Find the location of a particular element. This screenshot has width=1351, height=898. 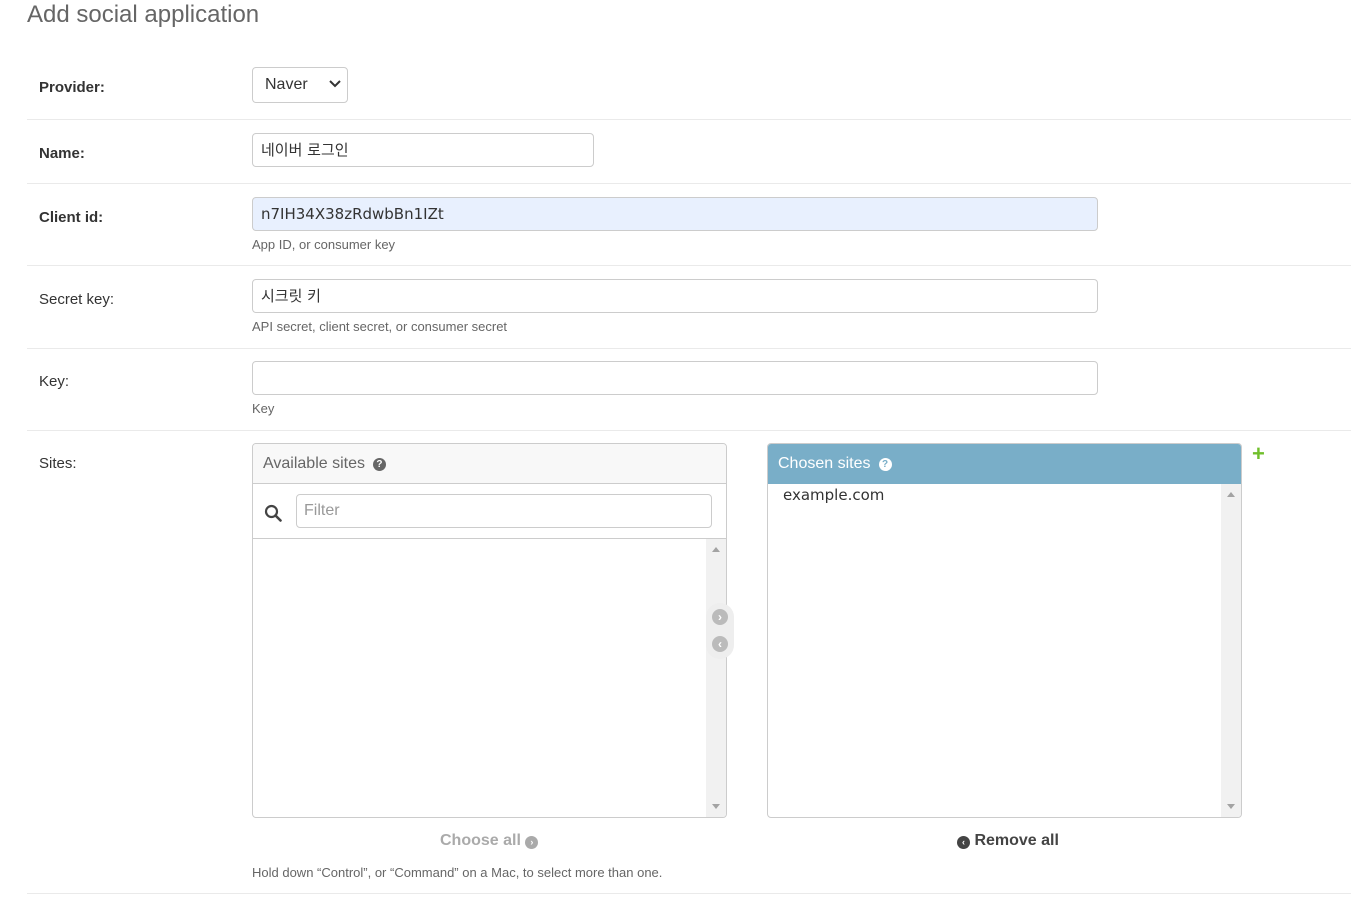

key-row: Key is located at coordinates (689, 390).